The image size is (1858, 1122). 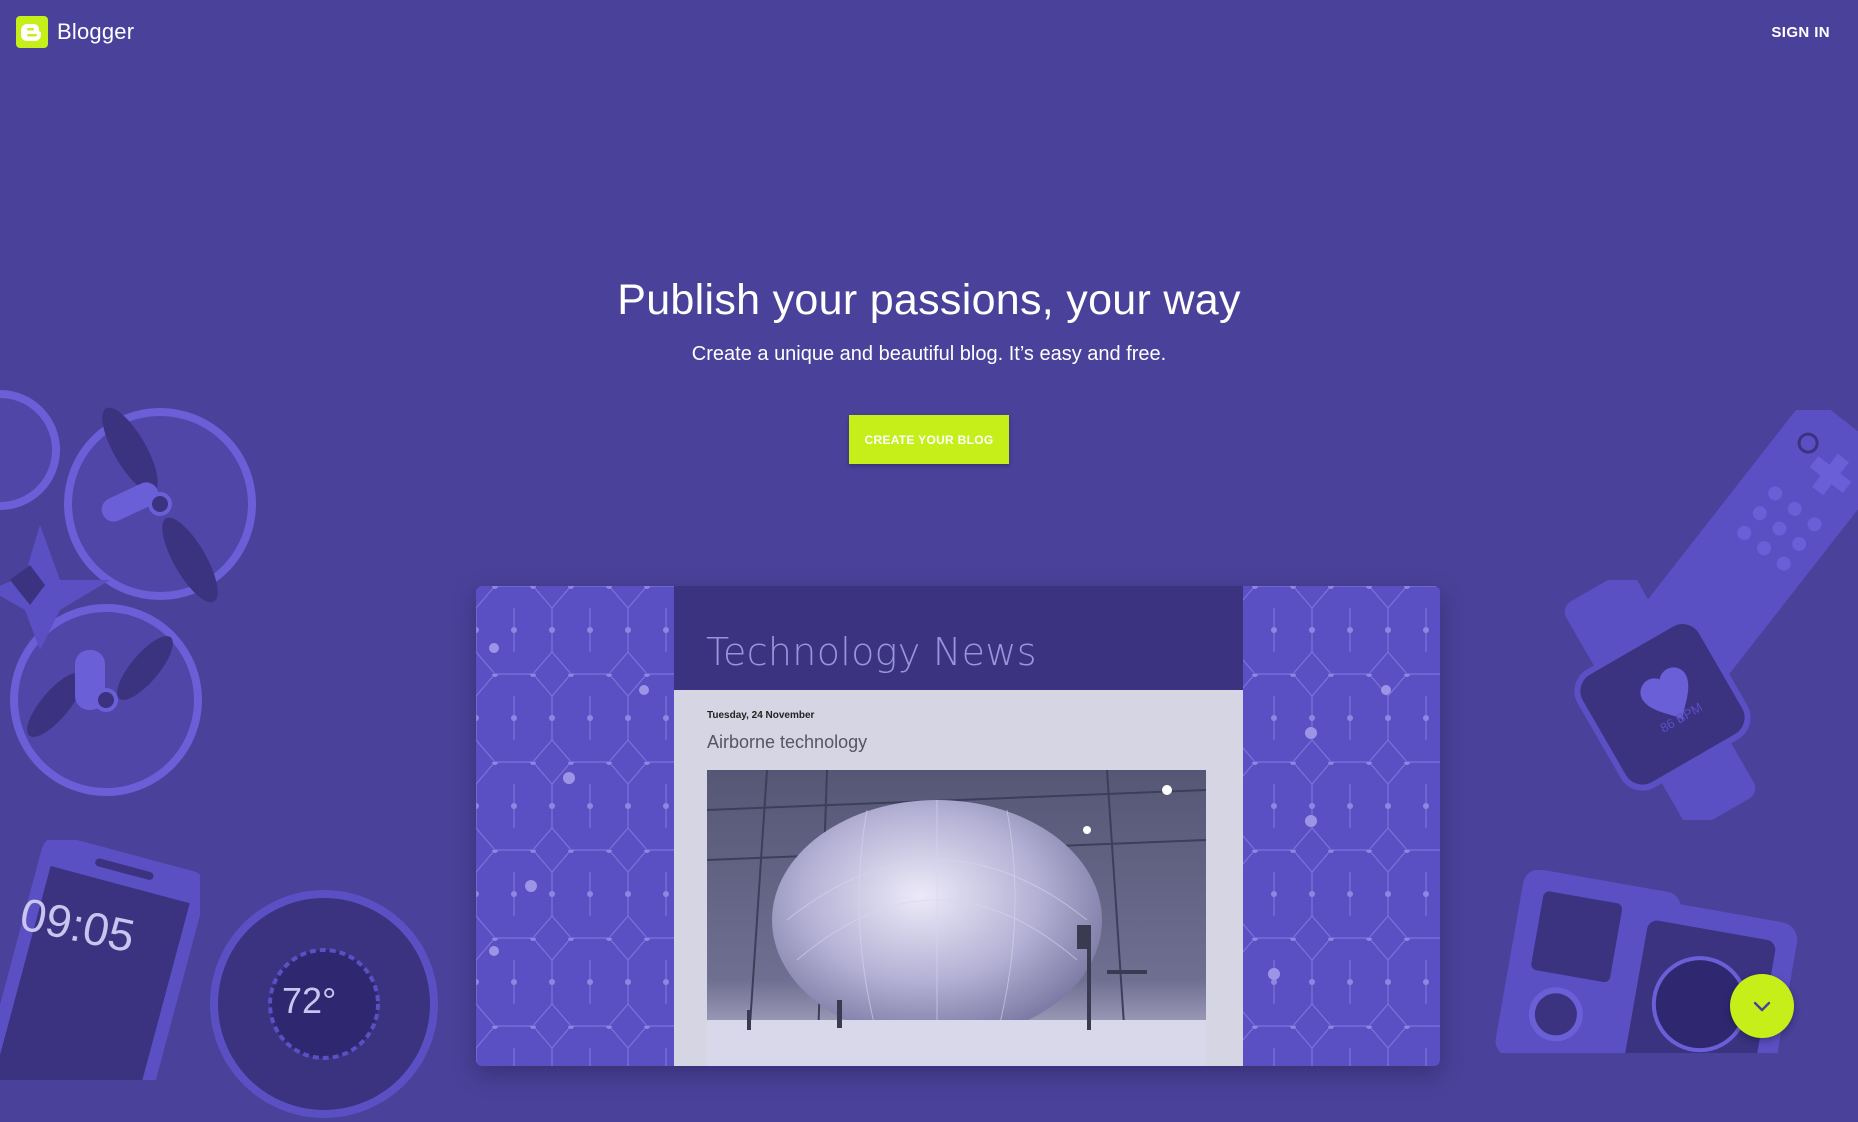 I want to click on post-title: Airborne technology, so click(x=787, y=742).